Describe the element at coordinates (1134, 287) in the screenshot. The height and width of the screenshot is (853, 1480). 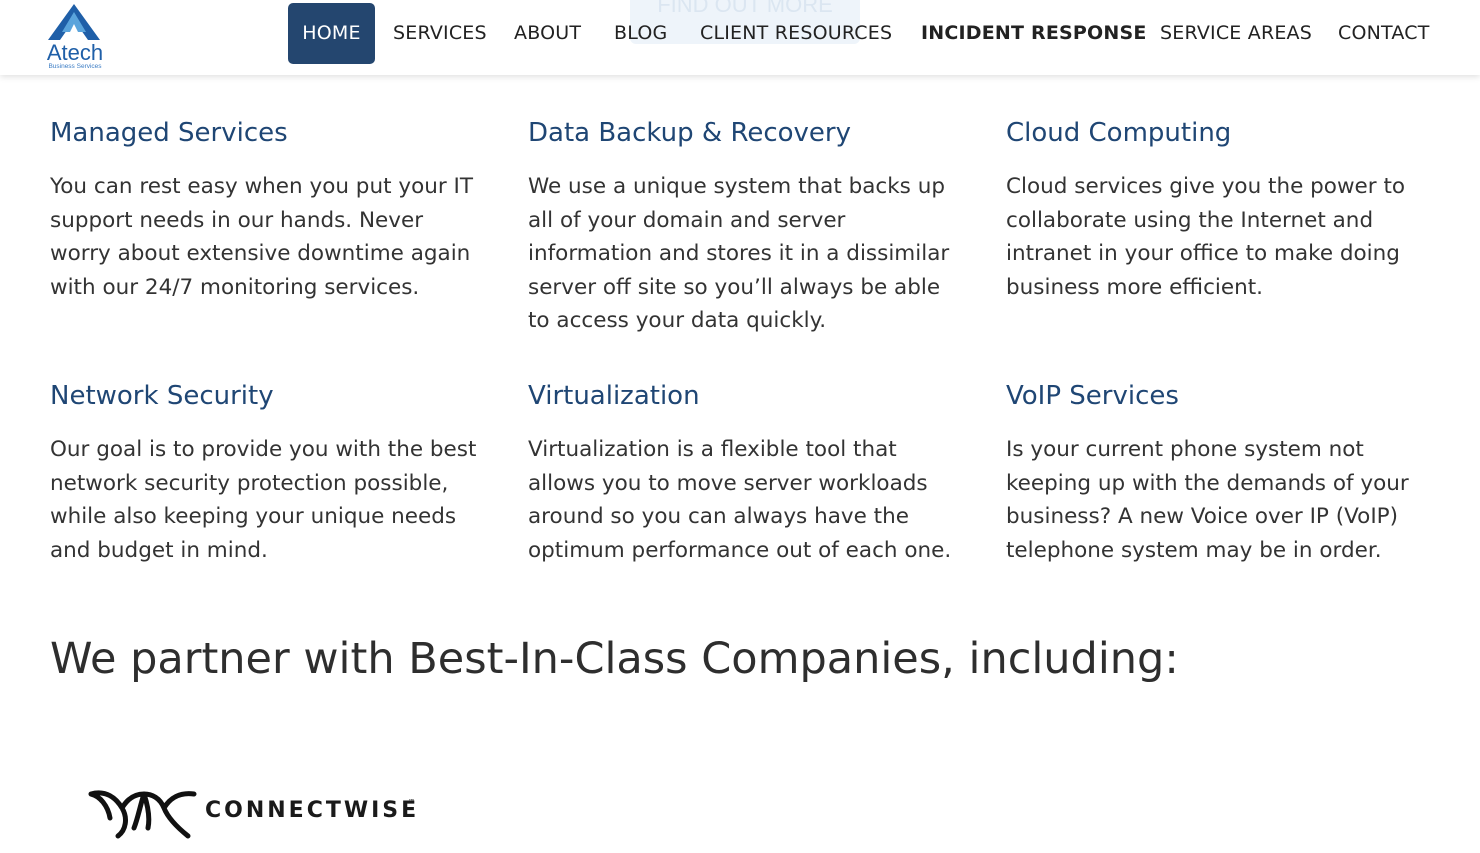
I see `text-line: business more efficient.` at that location.